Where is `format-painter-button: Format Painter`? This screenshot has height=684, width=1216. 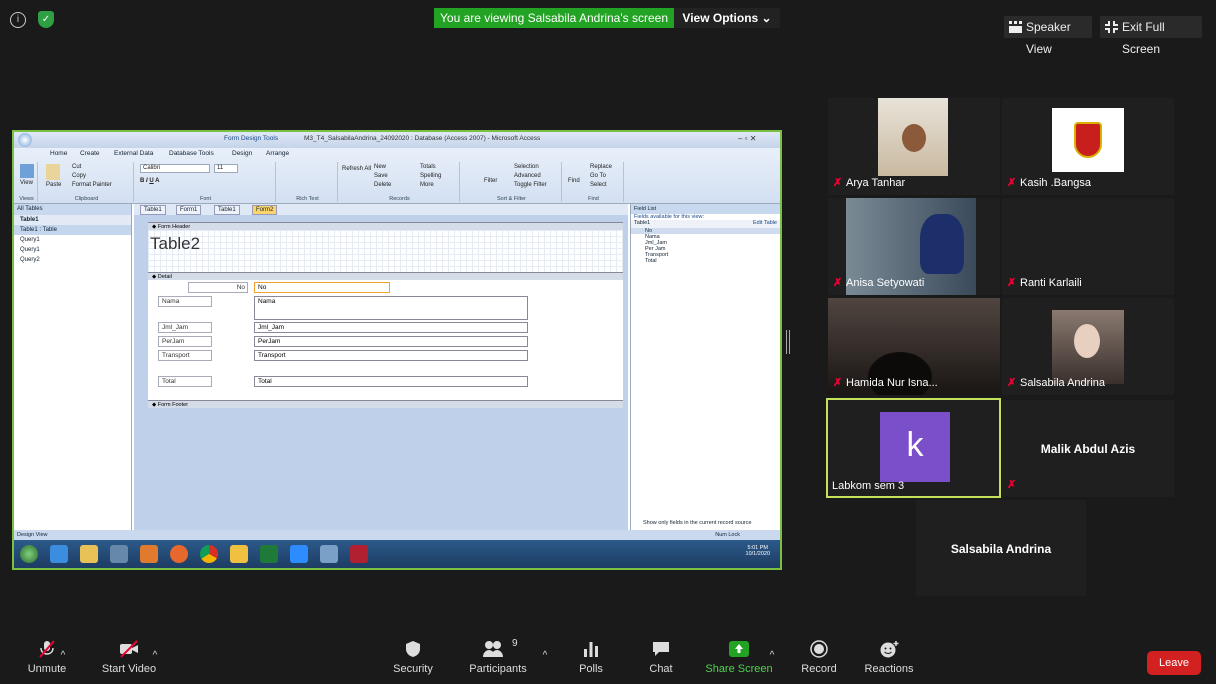
format-painter-button: Format Painter is located at coordinates (92, 185).